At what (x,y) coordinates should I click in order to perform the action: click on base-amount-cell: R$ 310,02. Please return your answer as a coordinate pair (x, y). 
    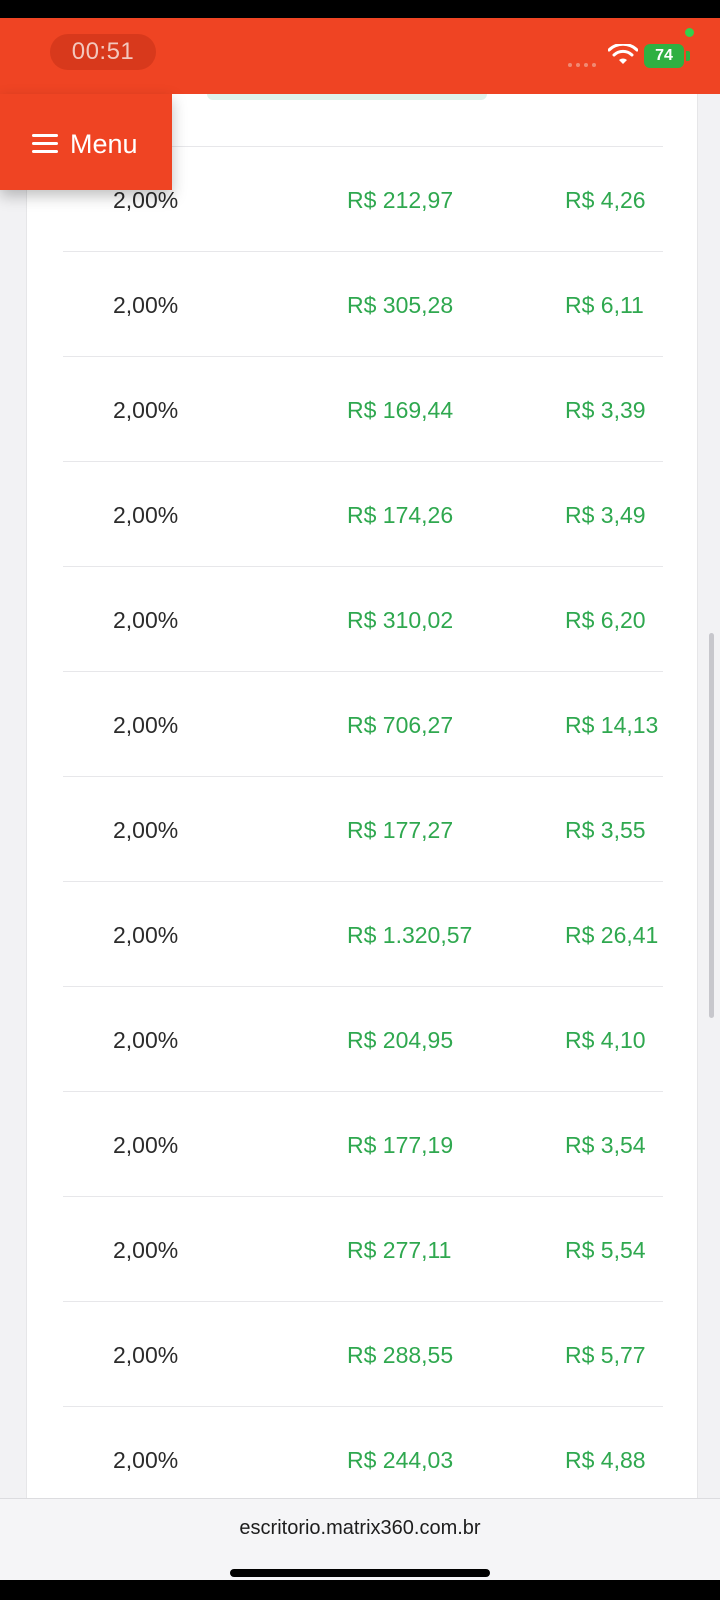
    Looking at the image, I should click on (400, 620).